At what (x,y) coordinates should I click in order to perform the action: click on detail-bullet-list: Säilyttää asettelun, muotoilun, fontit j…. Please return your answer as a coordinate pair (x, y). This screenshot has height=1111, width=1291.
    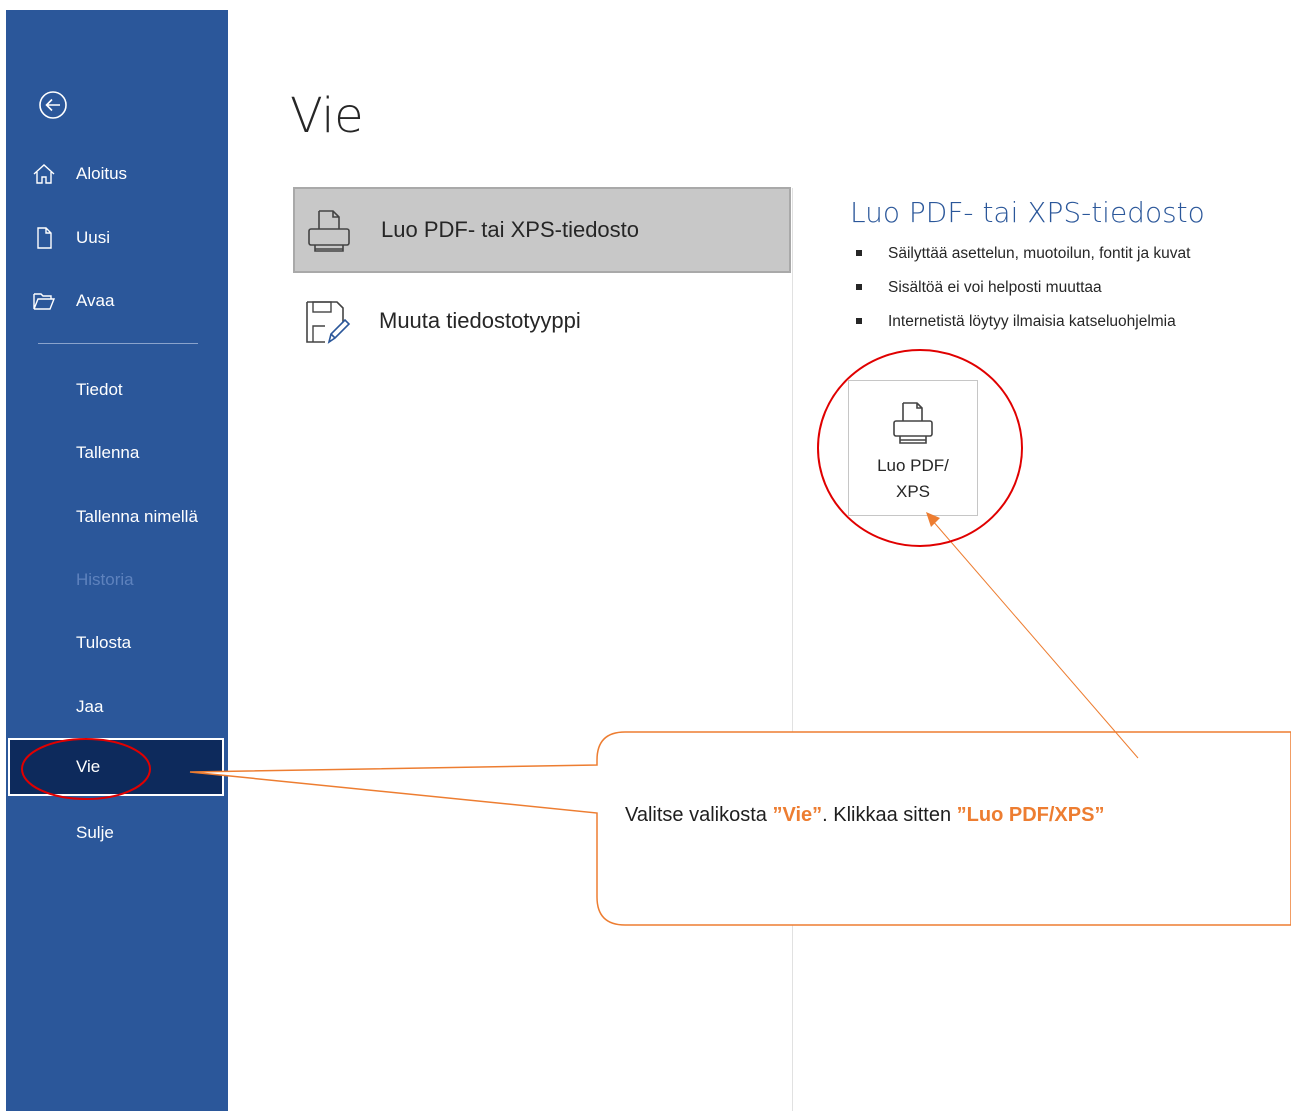
    Looking at the image, I should click on (1023, 295).